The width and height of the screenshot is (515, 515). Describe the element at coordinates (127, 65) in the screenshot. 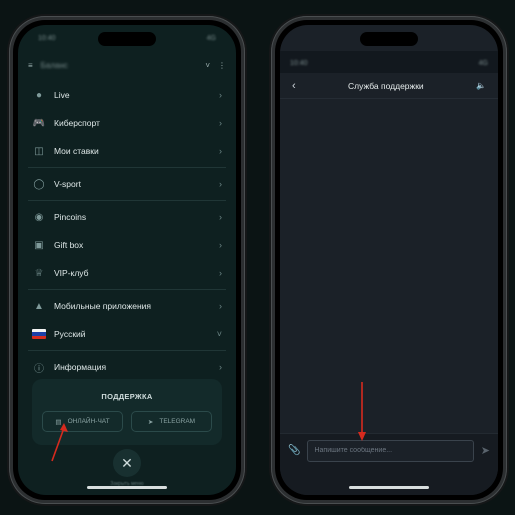

I see `app-header: ≡ Баланс ˅ ⋮` at that location.